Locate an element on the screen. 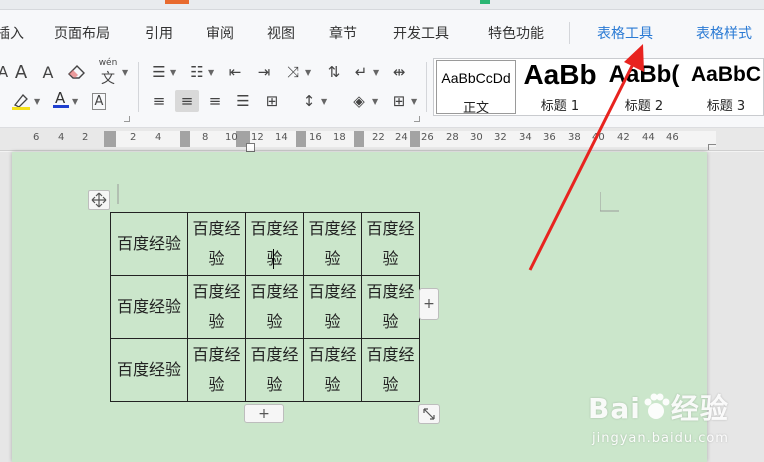  ruler-number: 44 is located at coordinates (648, 137).